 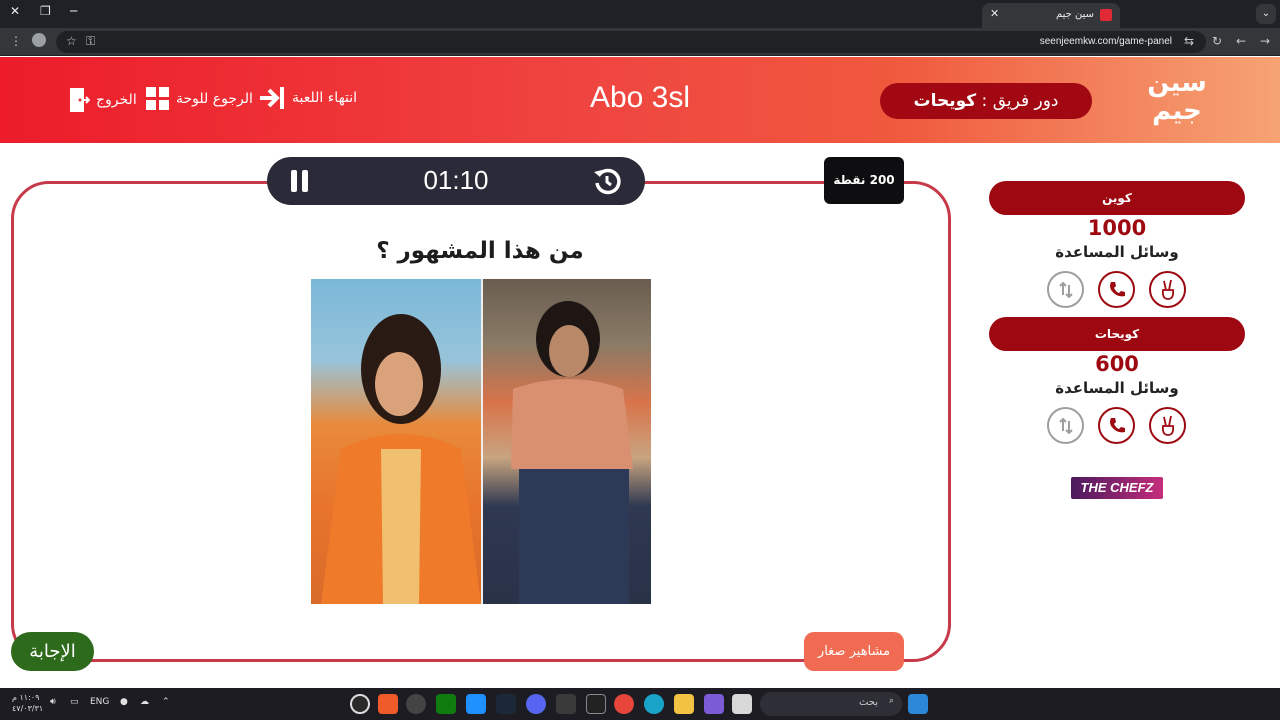 What do you see at coordinates (99, 702) in the screenshot?
I see `language-indicator: ENG` at bounding box center [99, 702].